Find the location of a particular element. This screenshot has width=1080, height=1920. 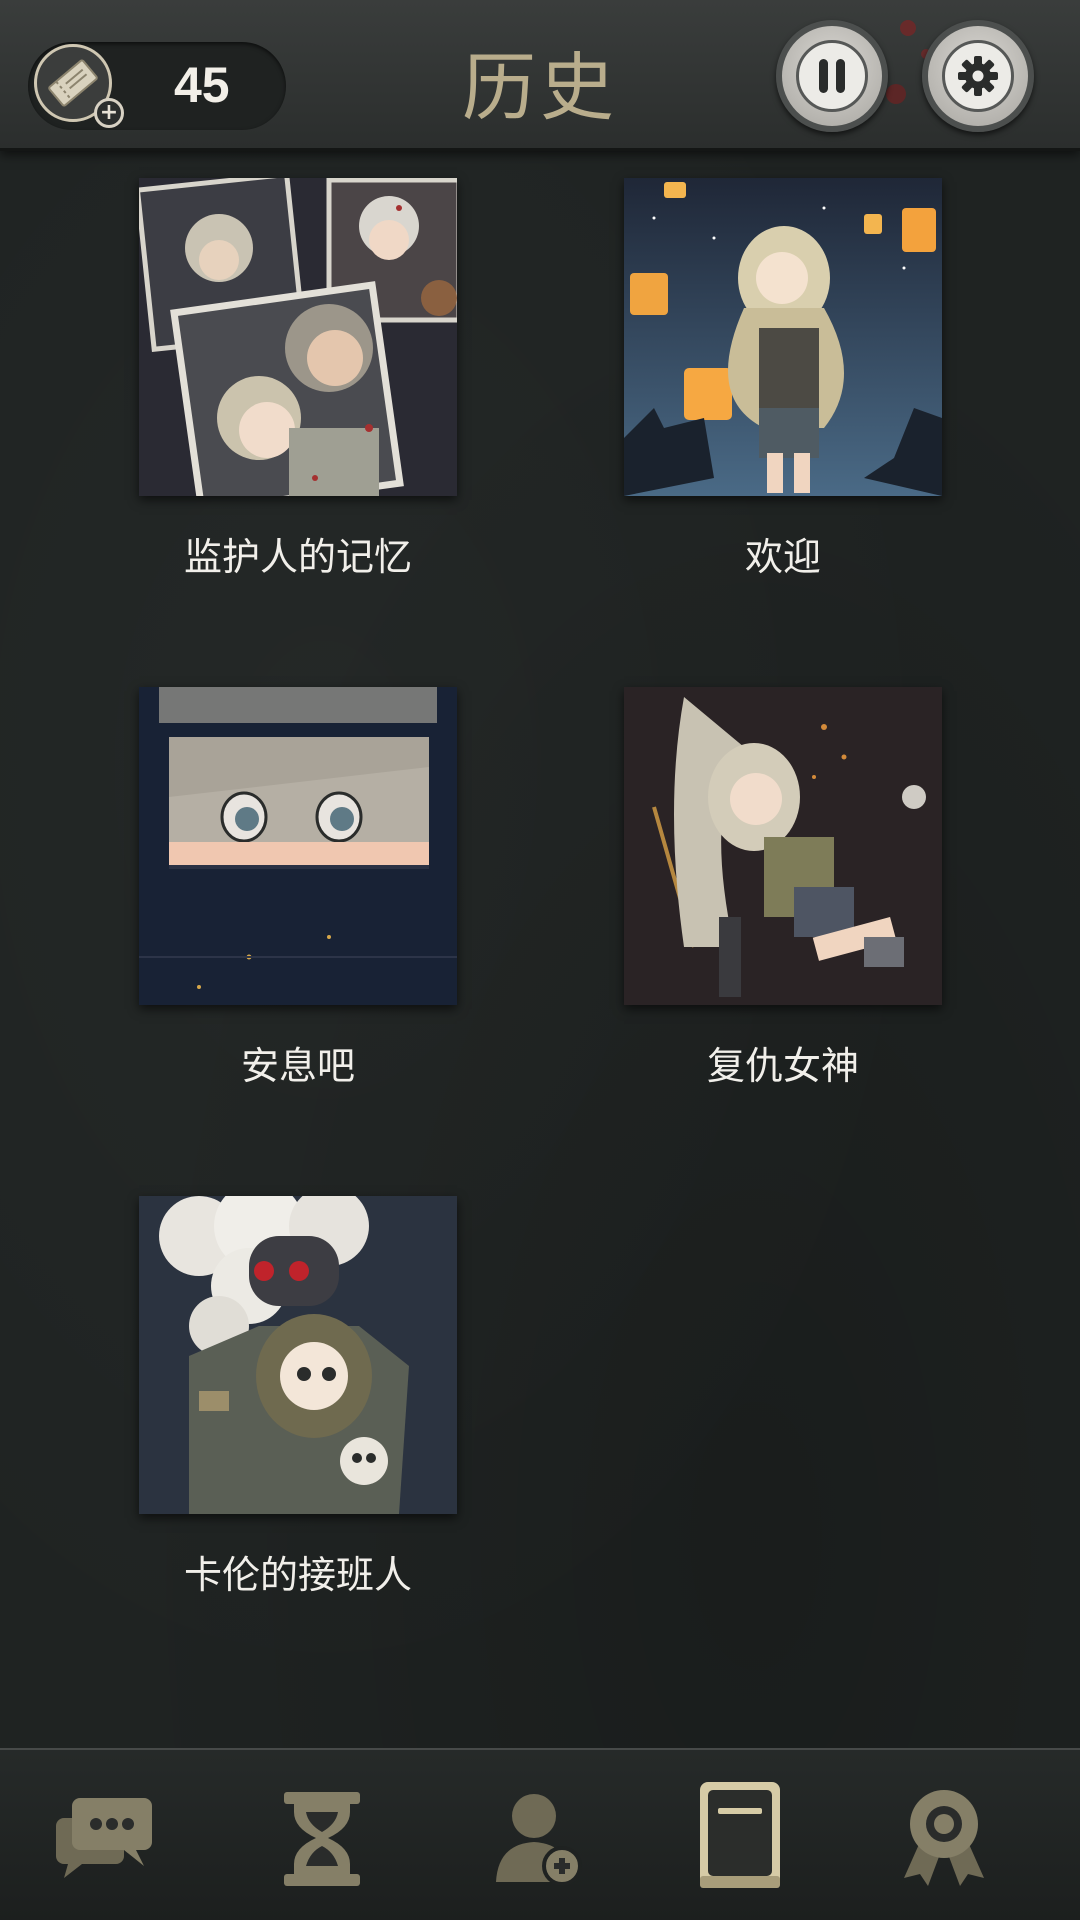

medal-icon is located at coordinates (944, 1838).